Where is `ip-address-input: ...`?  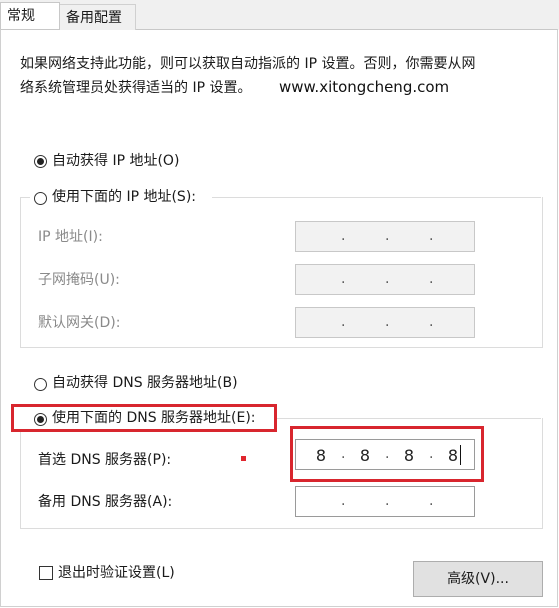 ip-address-input: ... is located at coordinates (385, 236).